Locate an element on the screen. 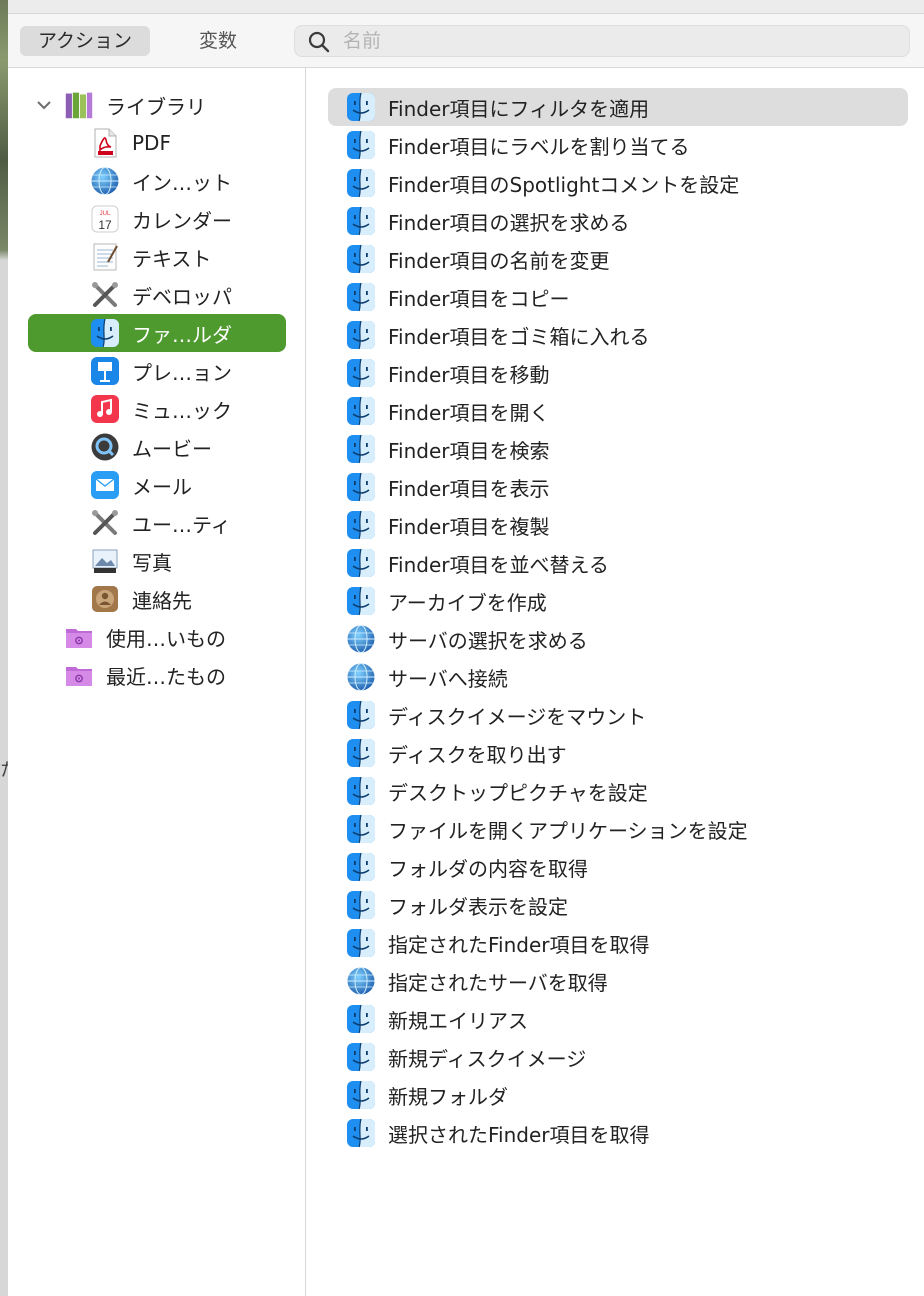  action-list-item: アーカイブを作成 is located at coordinates (618, 601).